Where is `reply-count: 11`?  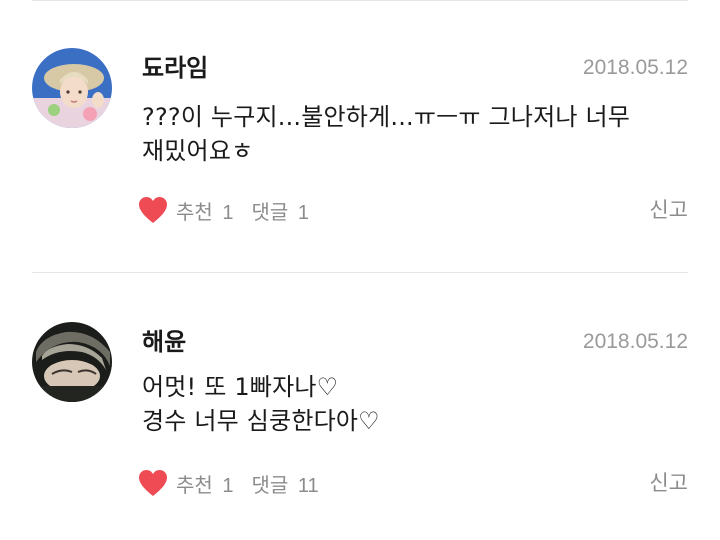
reply-count: 11 is located at coordinates (308, 485).